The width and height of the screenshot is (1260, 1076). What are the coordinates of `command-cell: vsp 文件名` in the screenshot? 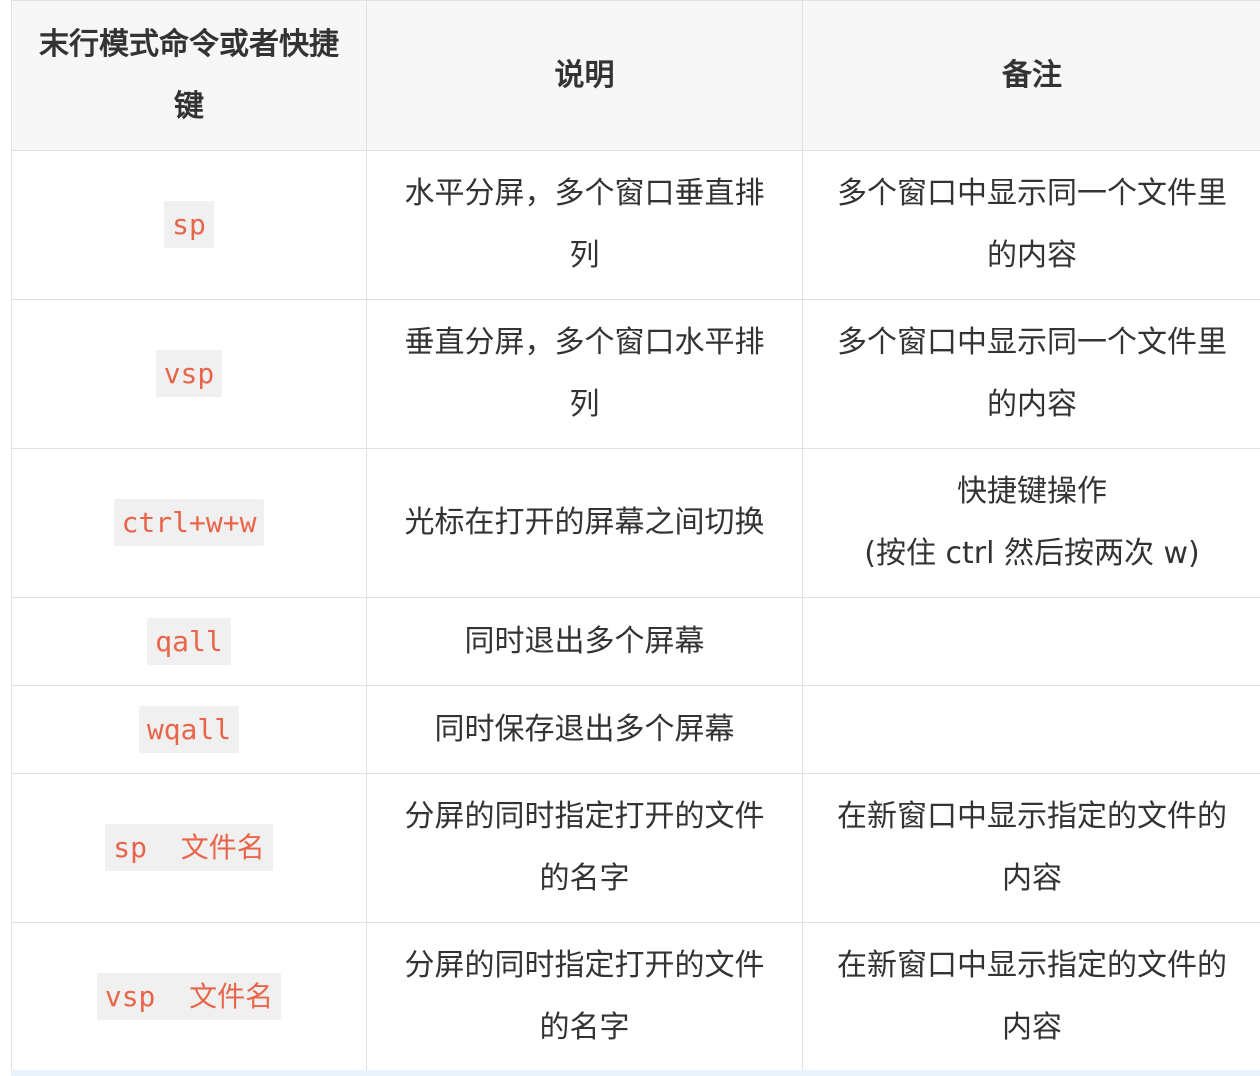 It's located at (189, 997).